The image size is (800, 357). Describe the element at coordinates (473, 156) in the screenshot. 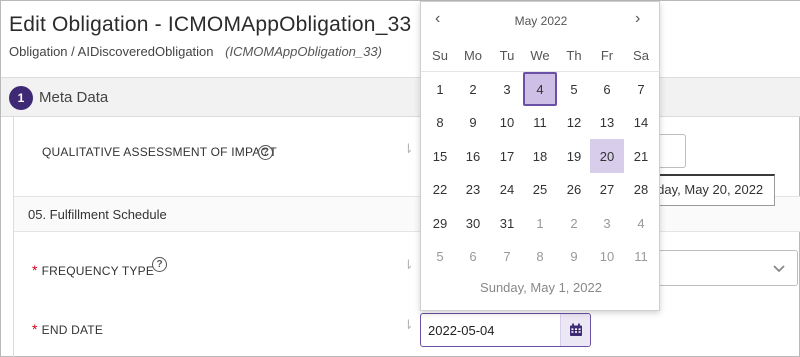

I see `calendar-day: 16` at that location.